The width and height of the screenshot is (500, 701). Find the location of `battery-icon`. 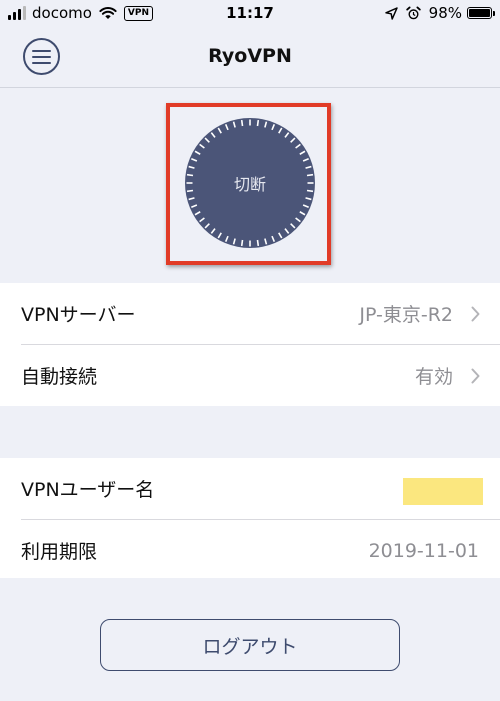

battery-icon is located at coordinates (481, 13).